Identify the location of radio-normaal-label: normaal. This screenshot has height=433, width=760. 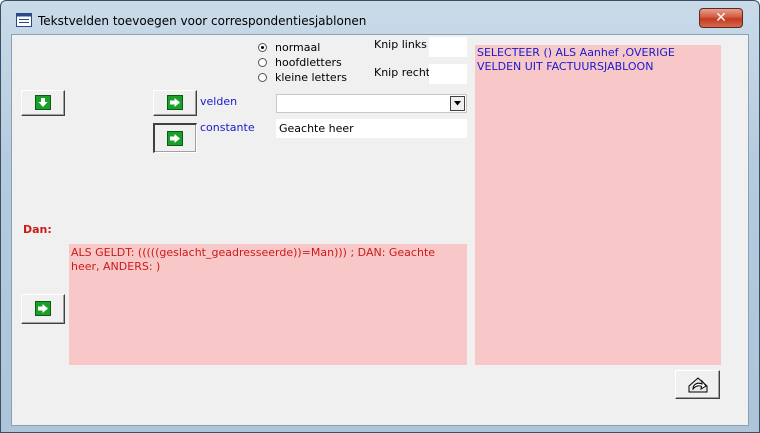
(298, 47).